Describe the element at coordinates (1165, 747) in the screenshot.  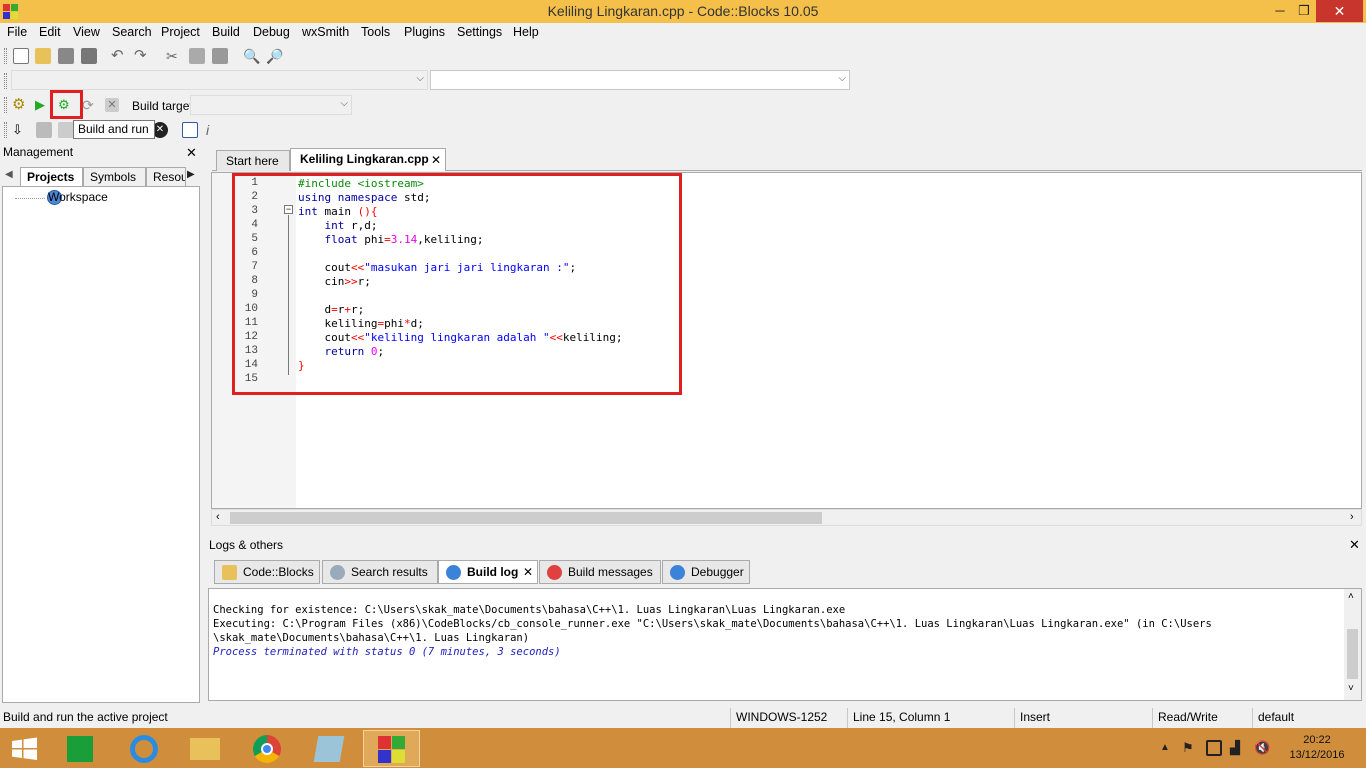
I see `tray-expand-icon: ▲` at that location.